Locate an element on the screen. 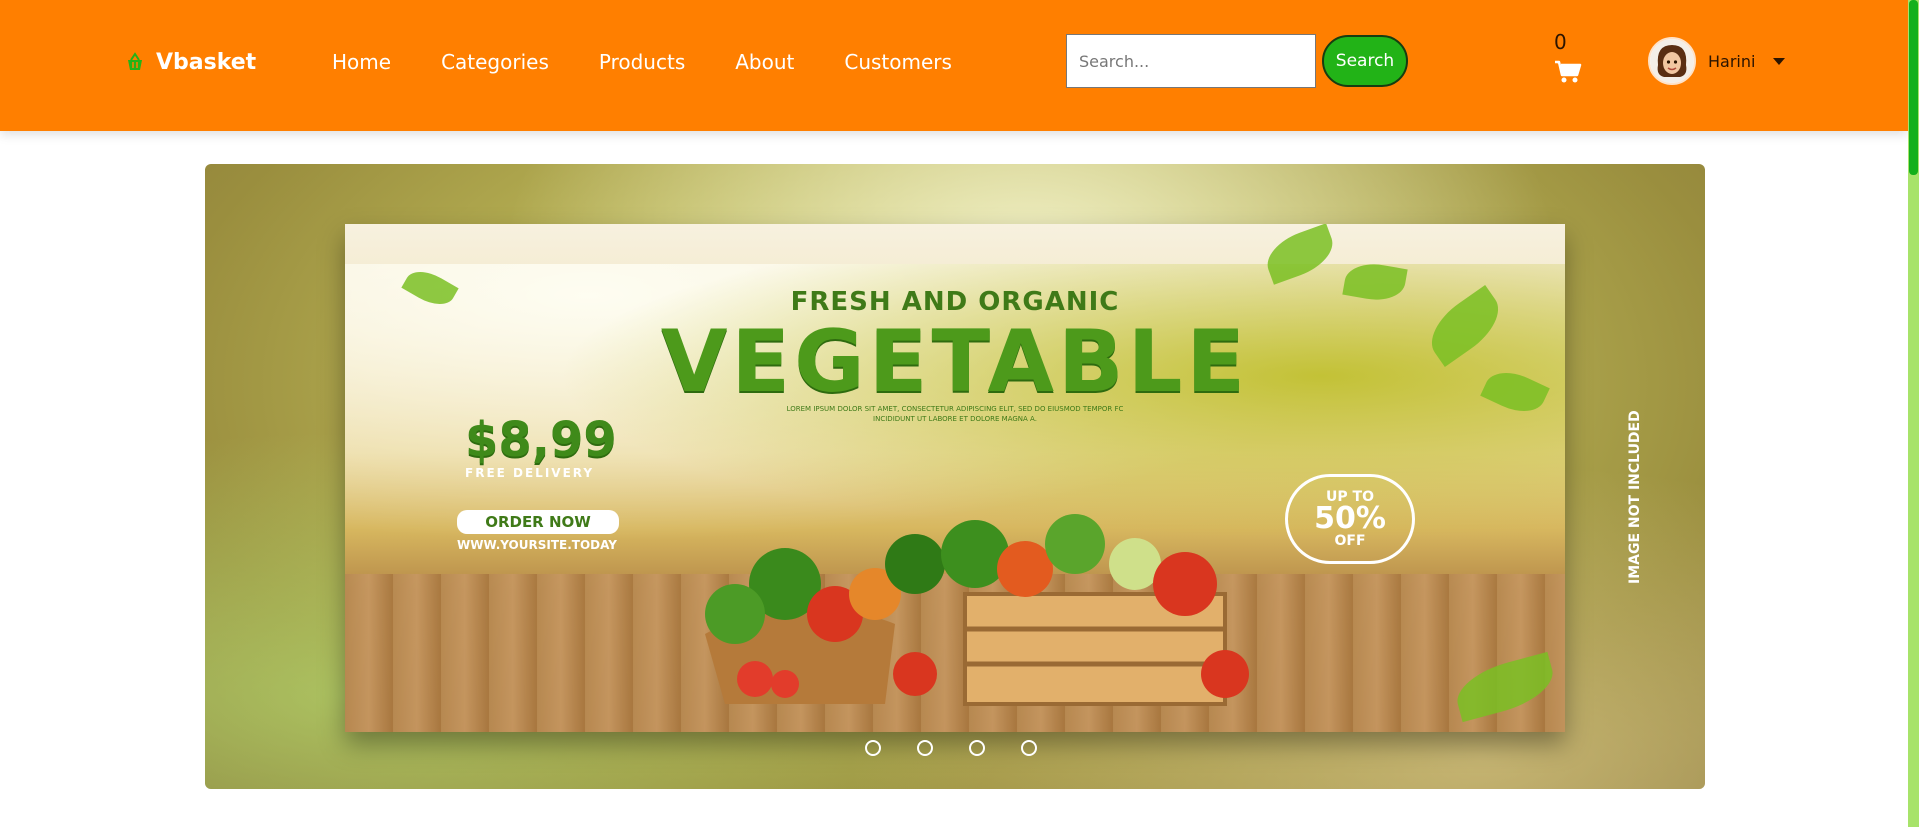  scrollbar-thumb is located at coordinates (1913, 87).